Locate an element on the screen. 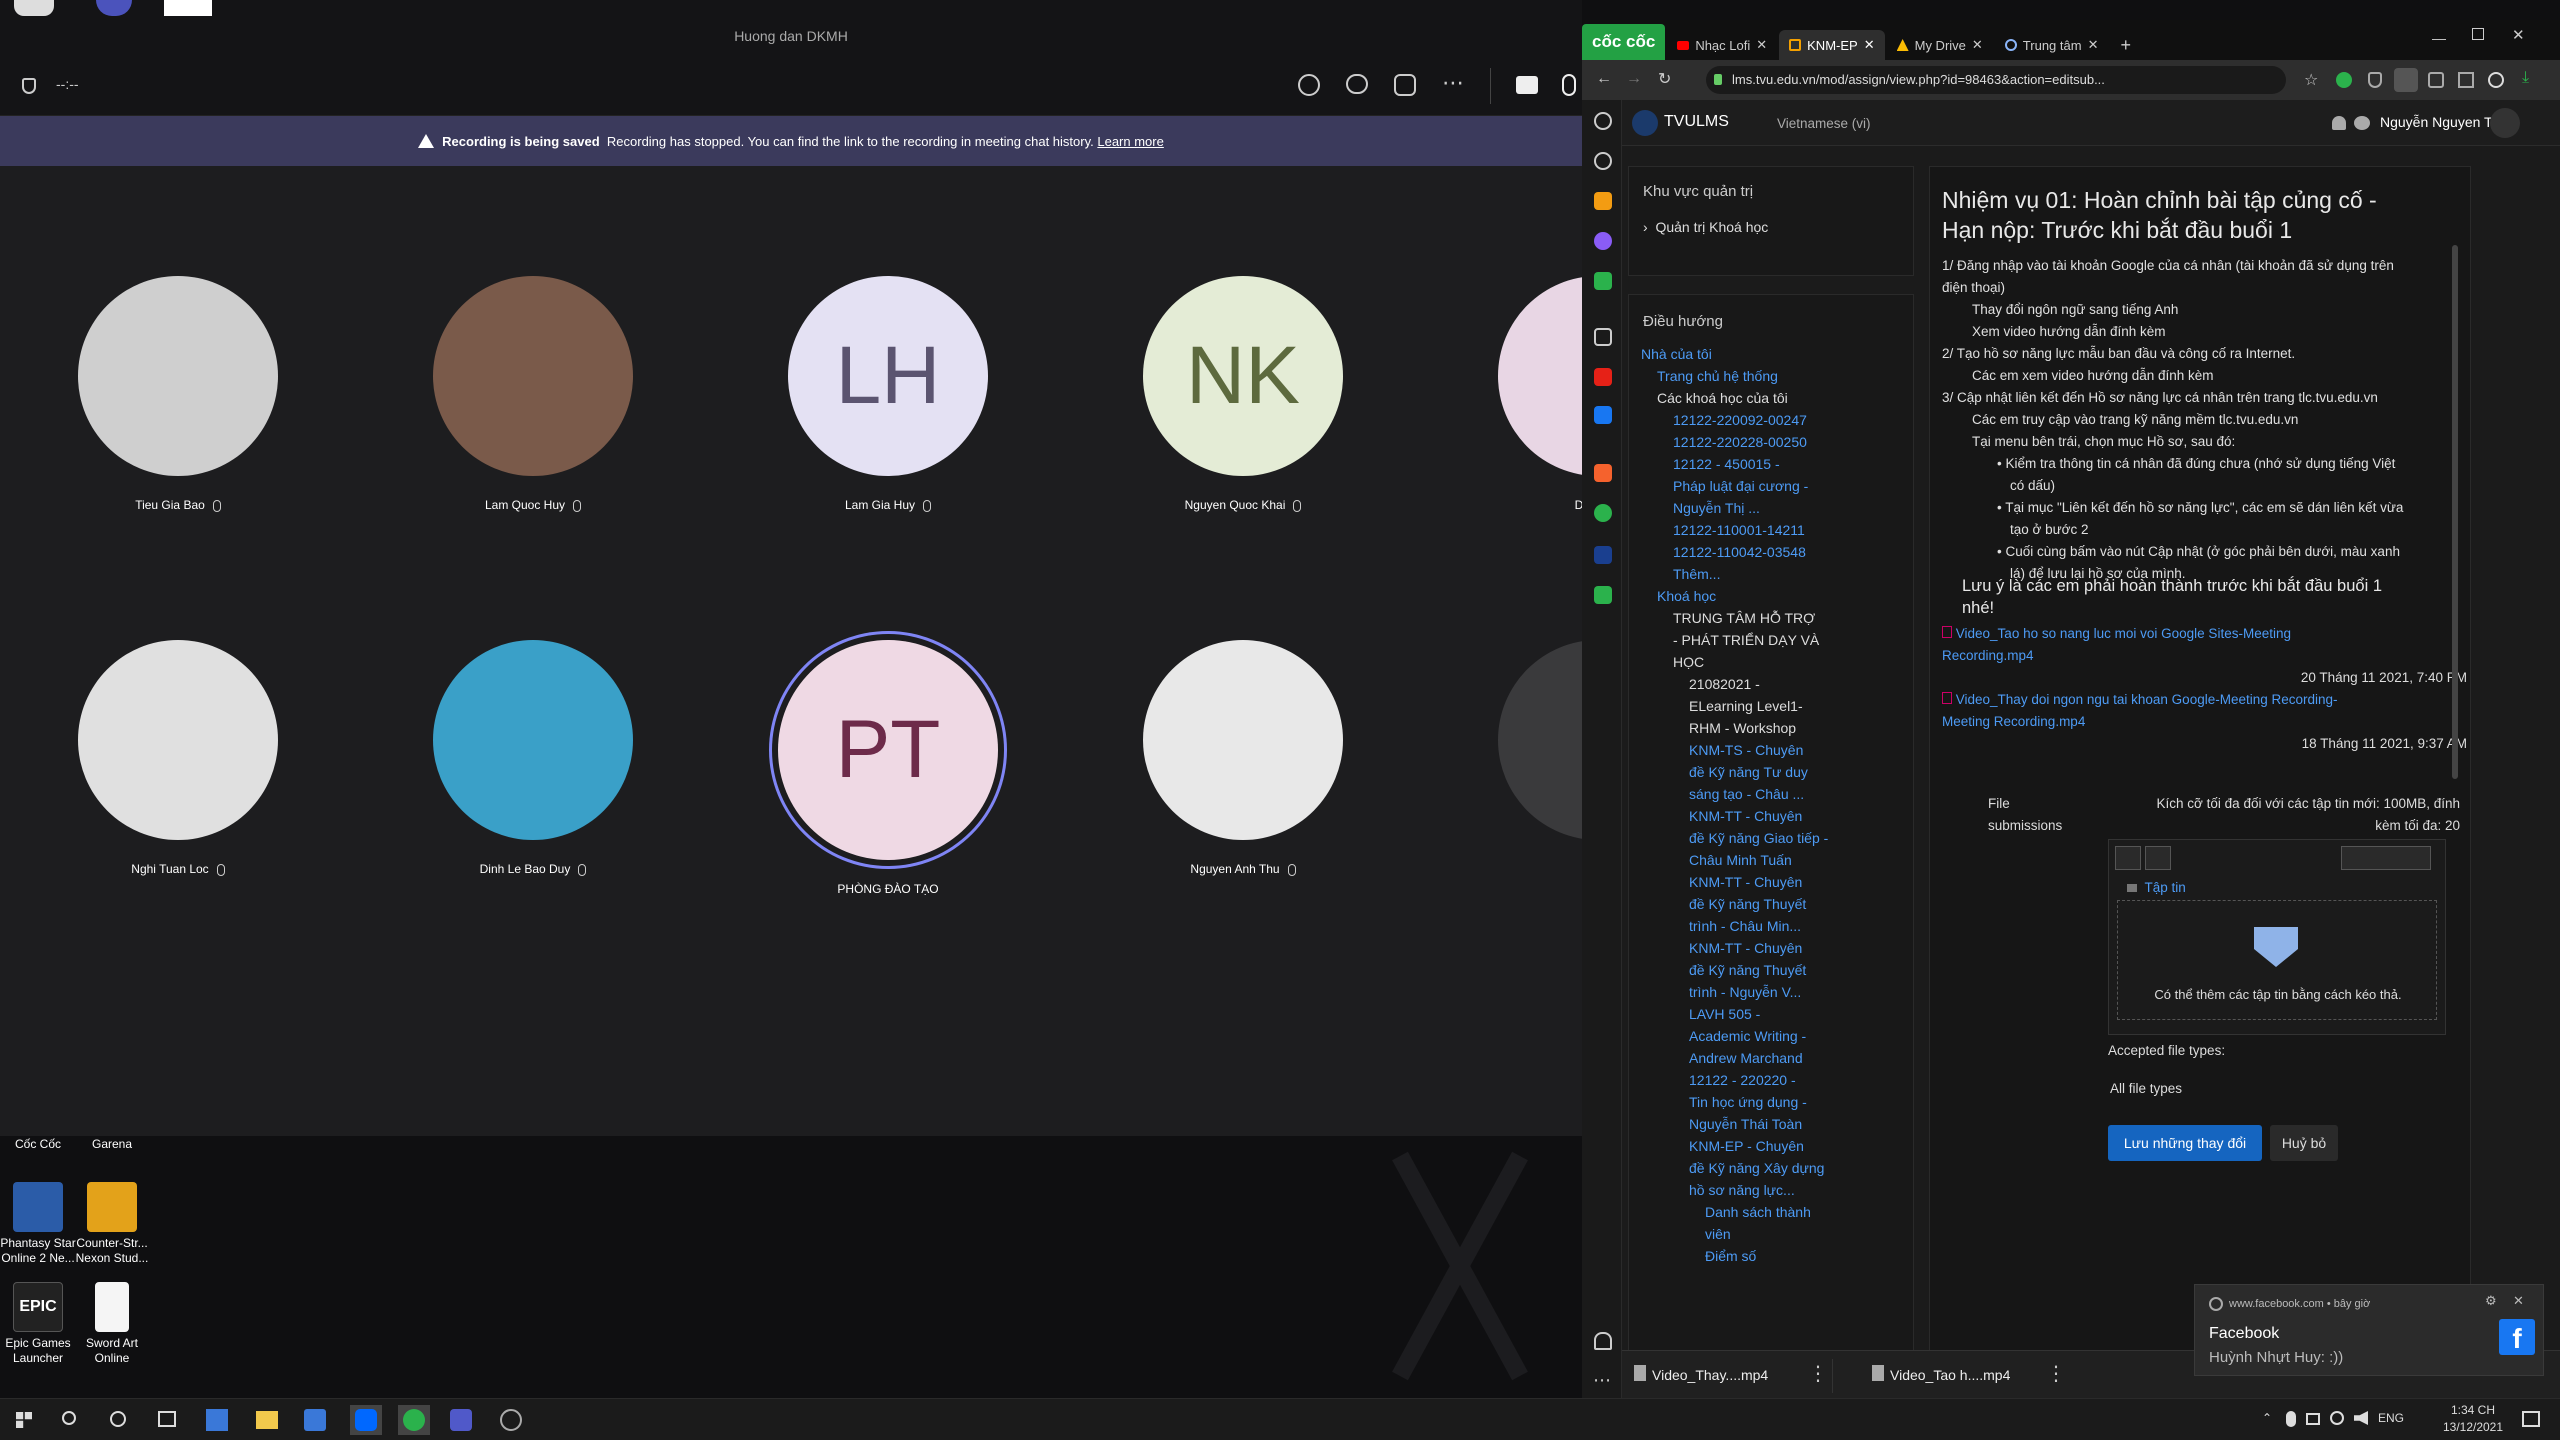 Image resolution: width=2560 pixels, height=1440 pixels. reactions-icon is located at coordinates (1405, 85).